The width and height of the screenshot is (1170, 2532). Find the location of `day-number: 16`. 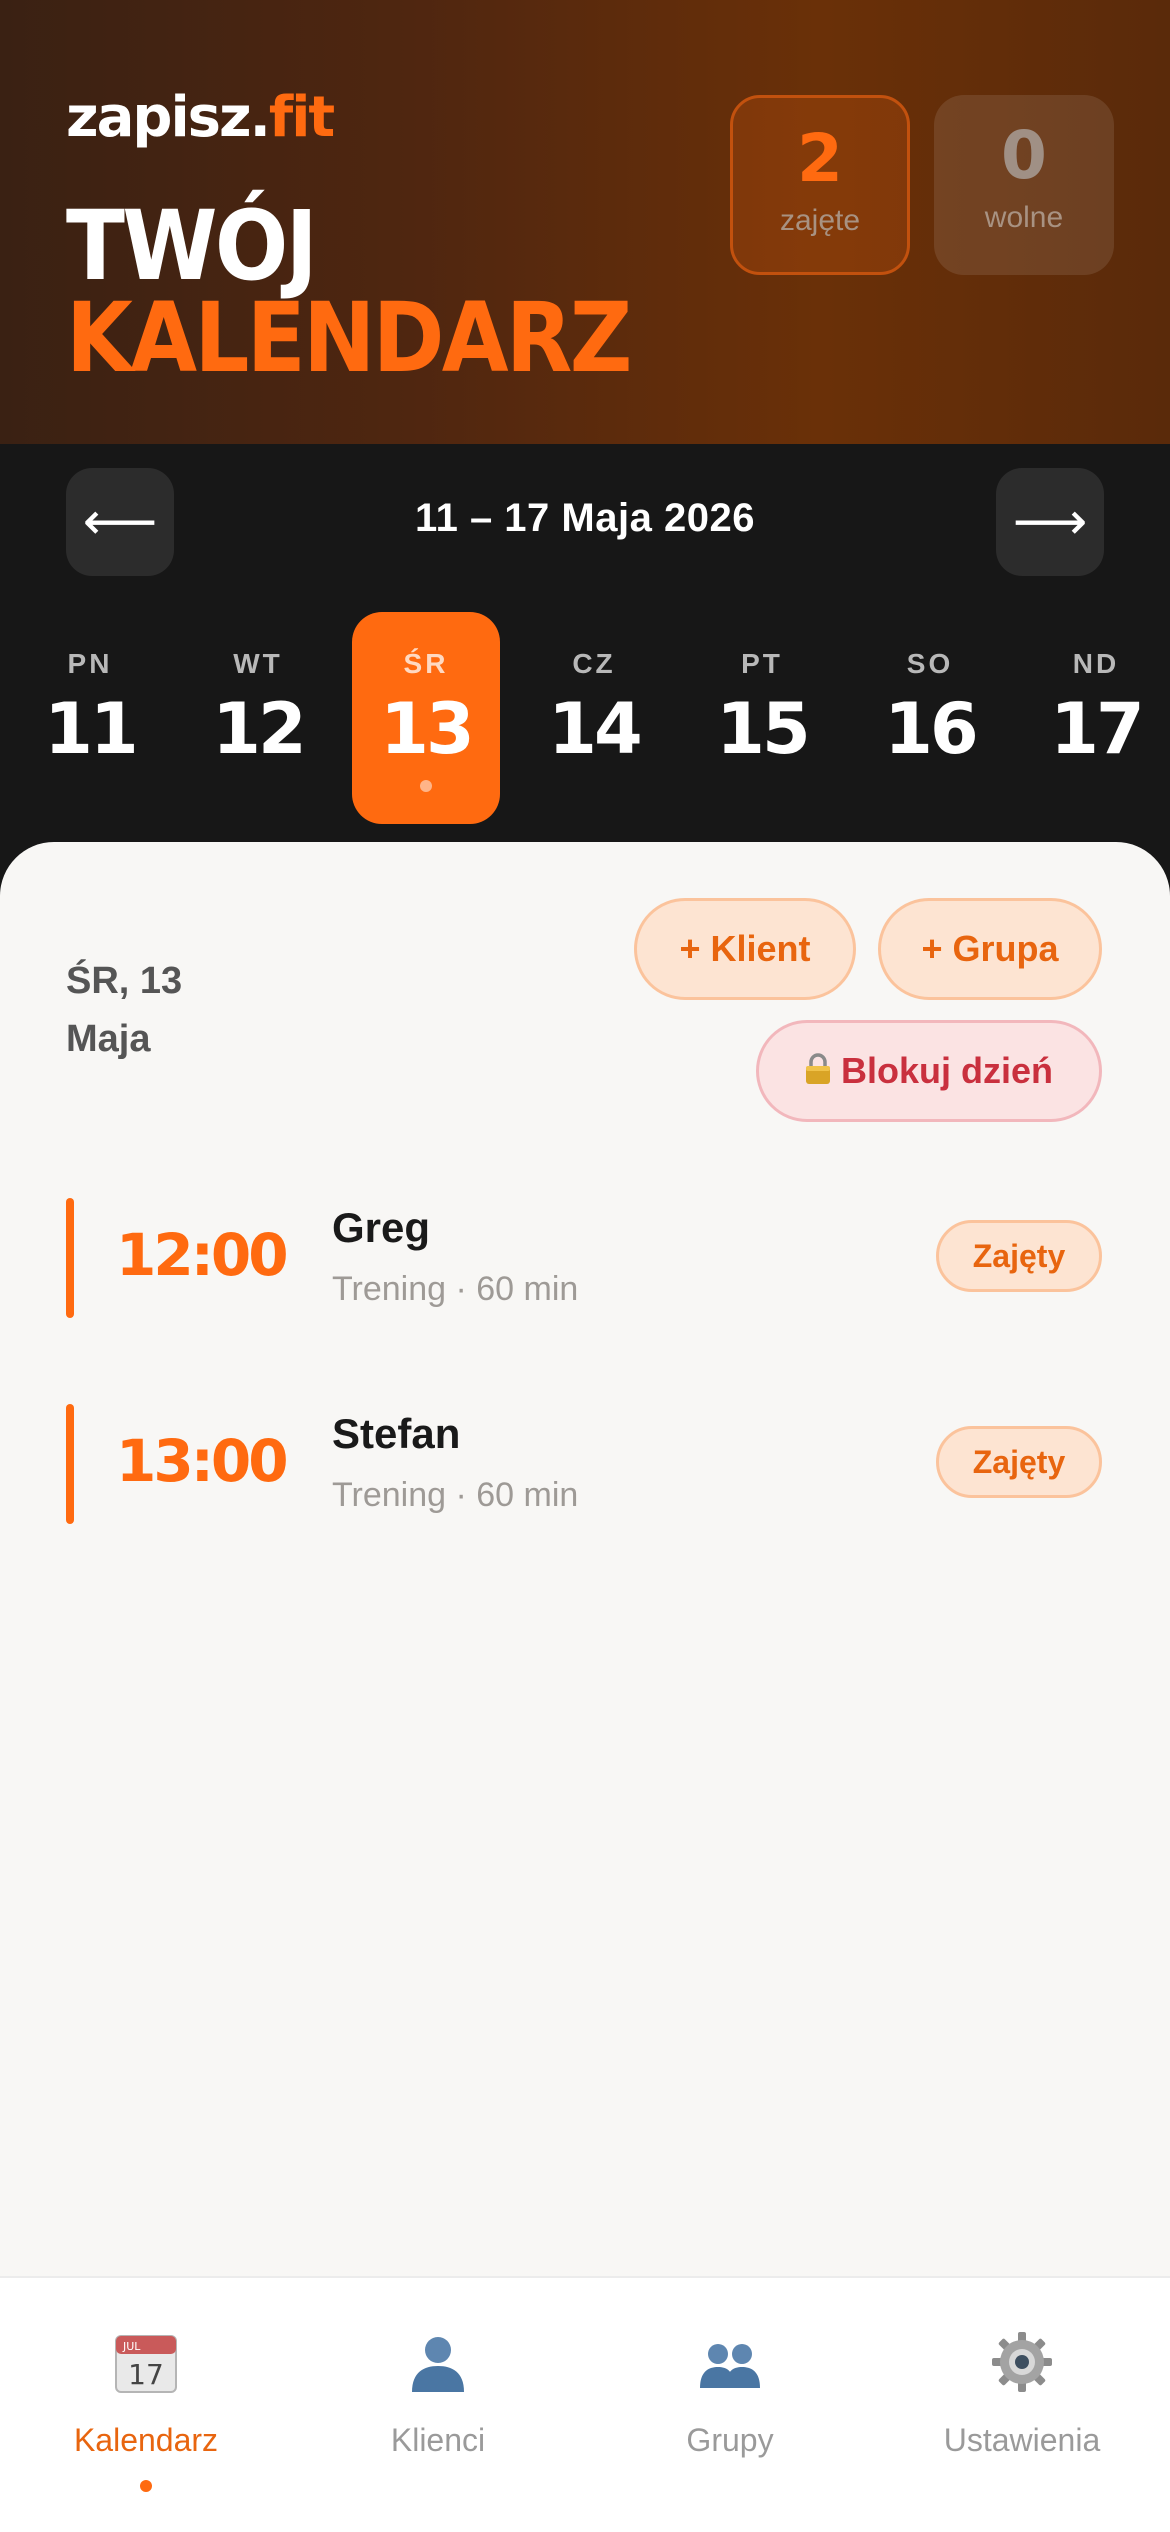

day-number: 16 is located at coordinates (931, 729).